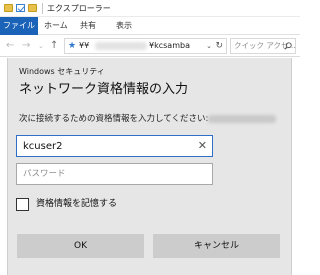 This screenshot has height=275, width=320. I want to click on tab-file: ファイル, so click(19, 26).